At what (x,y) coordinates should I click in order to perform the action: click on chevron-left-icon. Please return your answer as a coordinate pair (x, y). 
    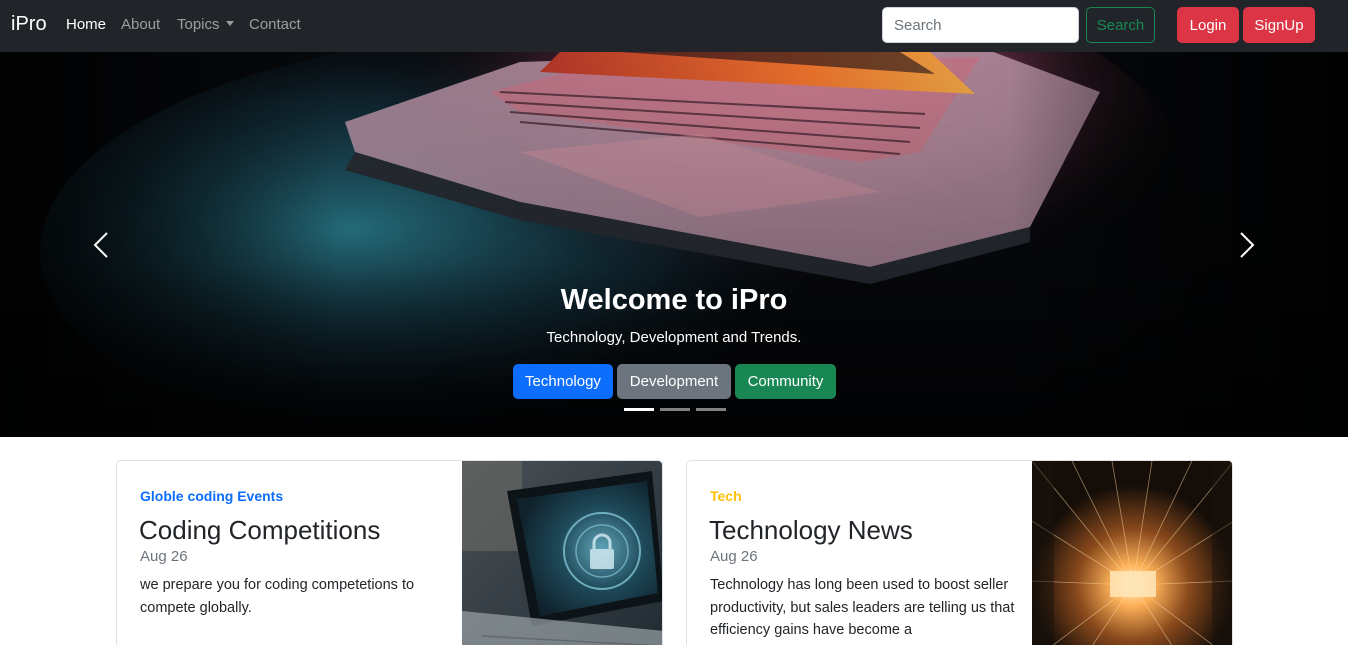
    Looking at the image, I should click on (100, 245).